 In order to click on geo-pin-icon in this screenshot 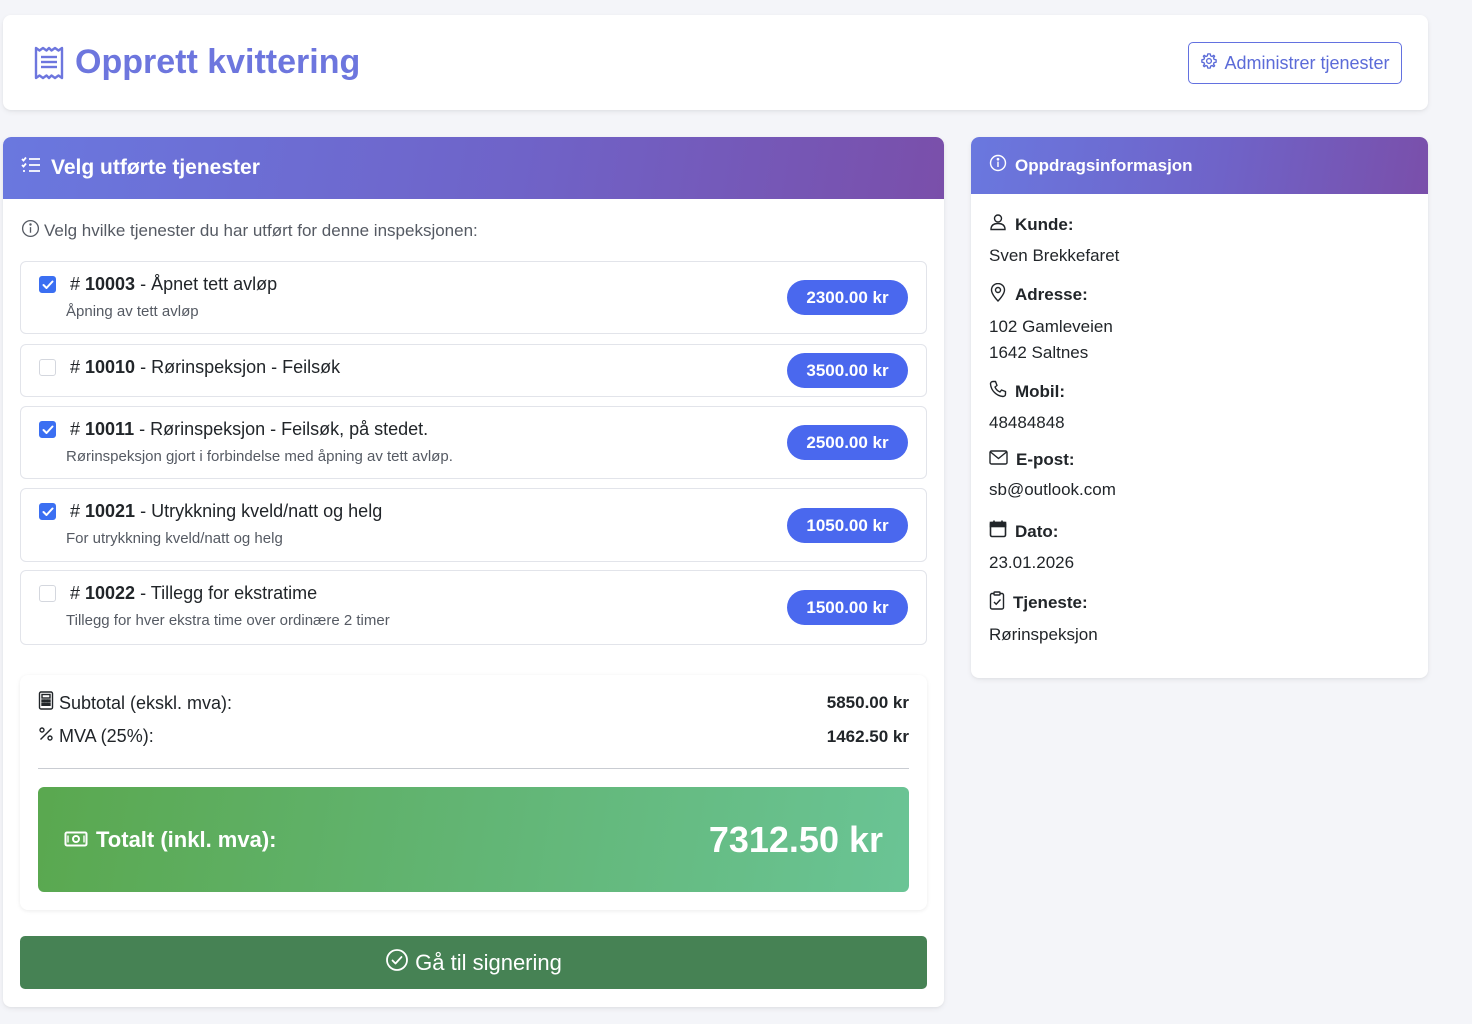, I will do `click(998, 294)`.